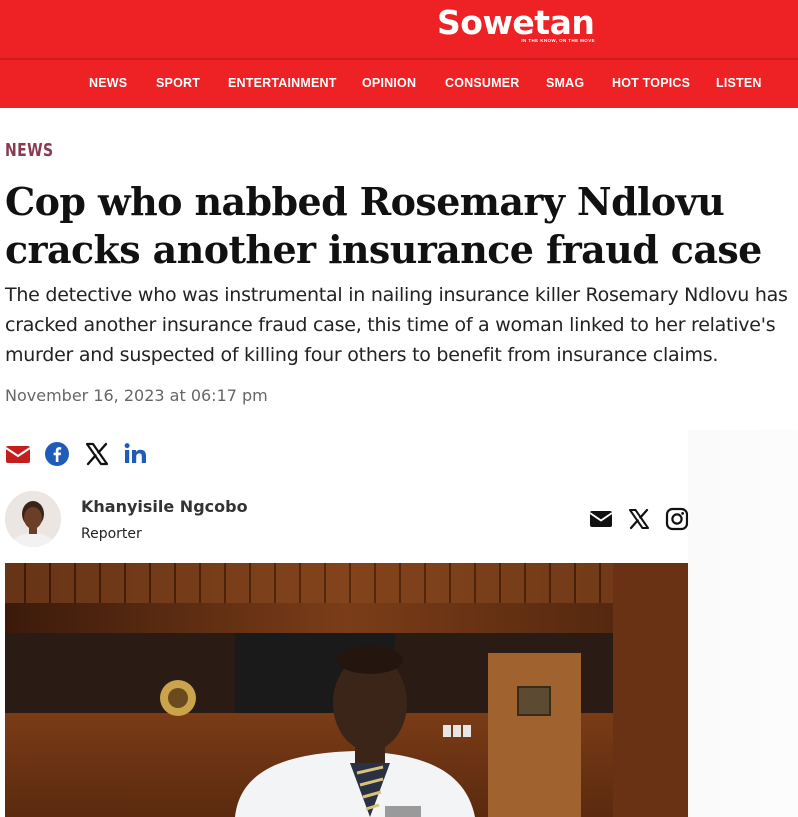 Image resolution: width=798 pixels, height=817 pixels. Describe the element at coordinates (164, 506) in the screenshot. I see `author-name: Khanyisile Ngcobo` at that location.